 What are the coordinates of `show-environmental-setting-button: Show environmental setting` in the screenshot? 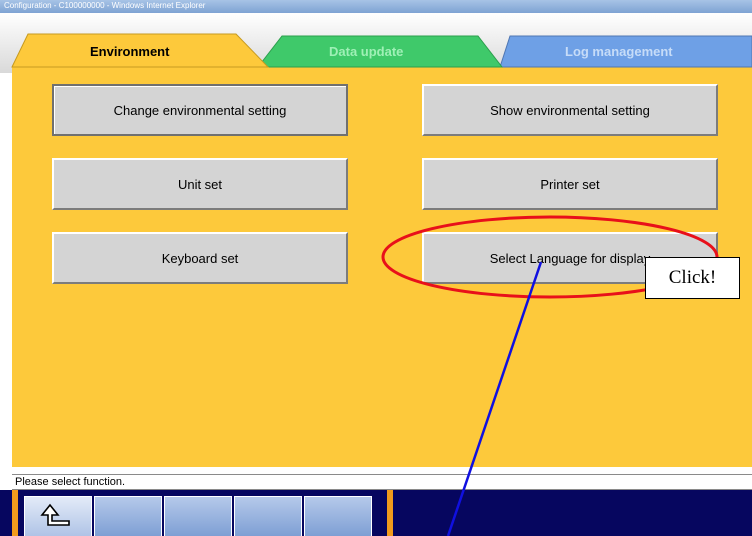 It's located at (570, 110).